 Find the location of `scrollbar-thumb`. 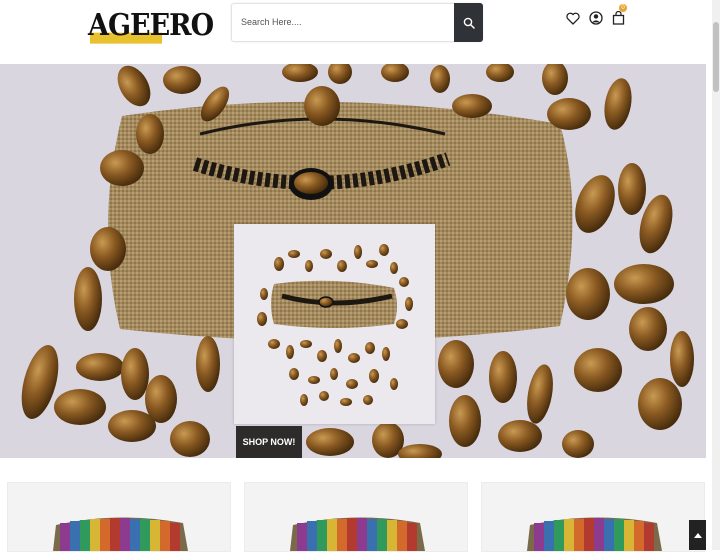

scrollbar-thumb is located at coordinates (716, 57).